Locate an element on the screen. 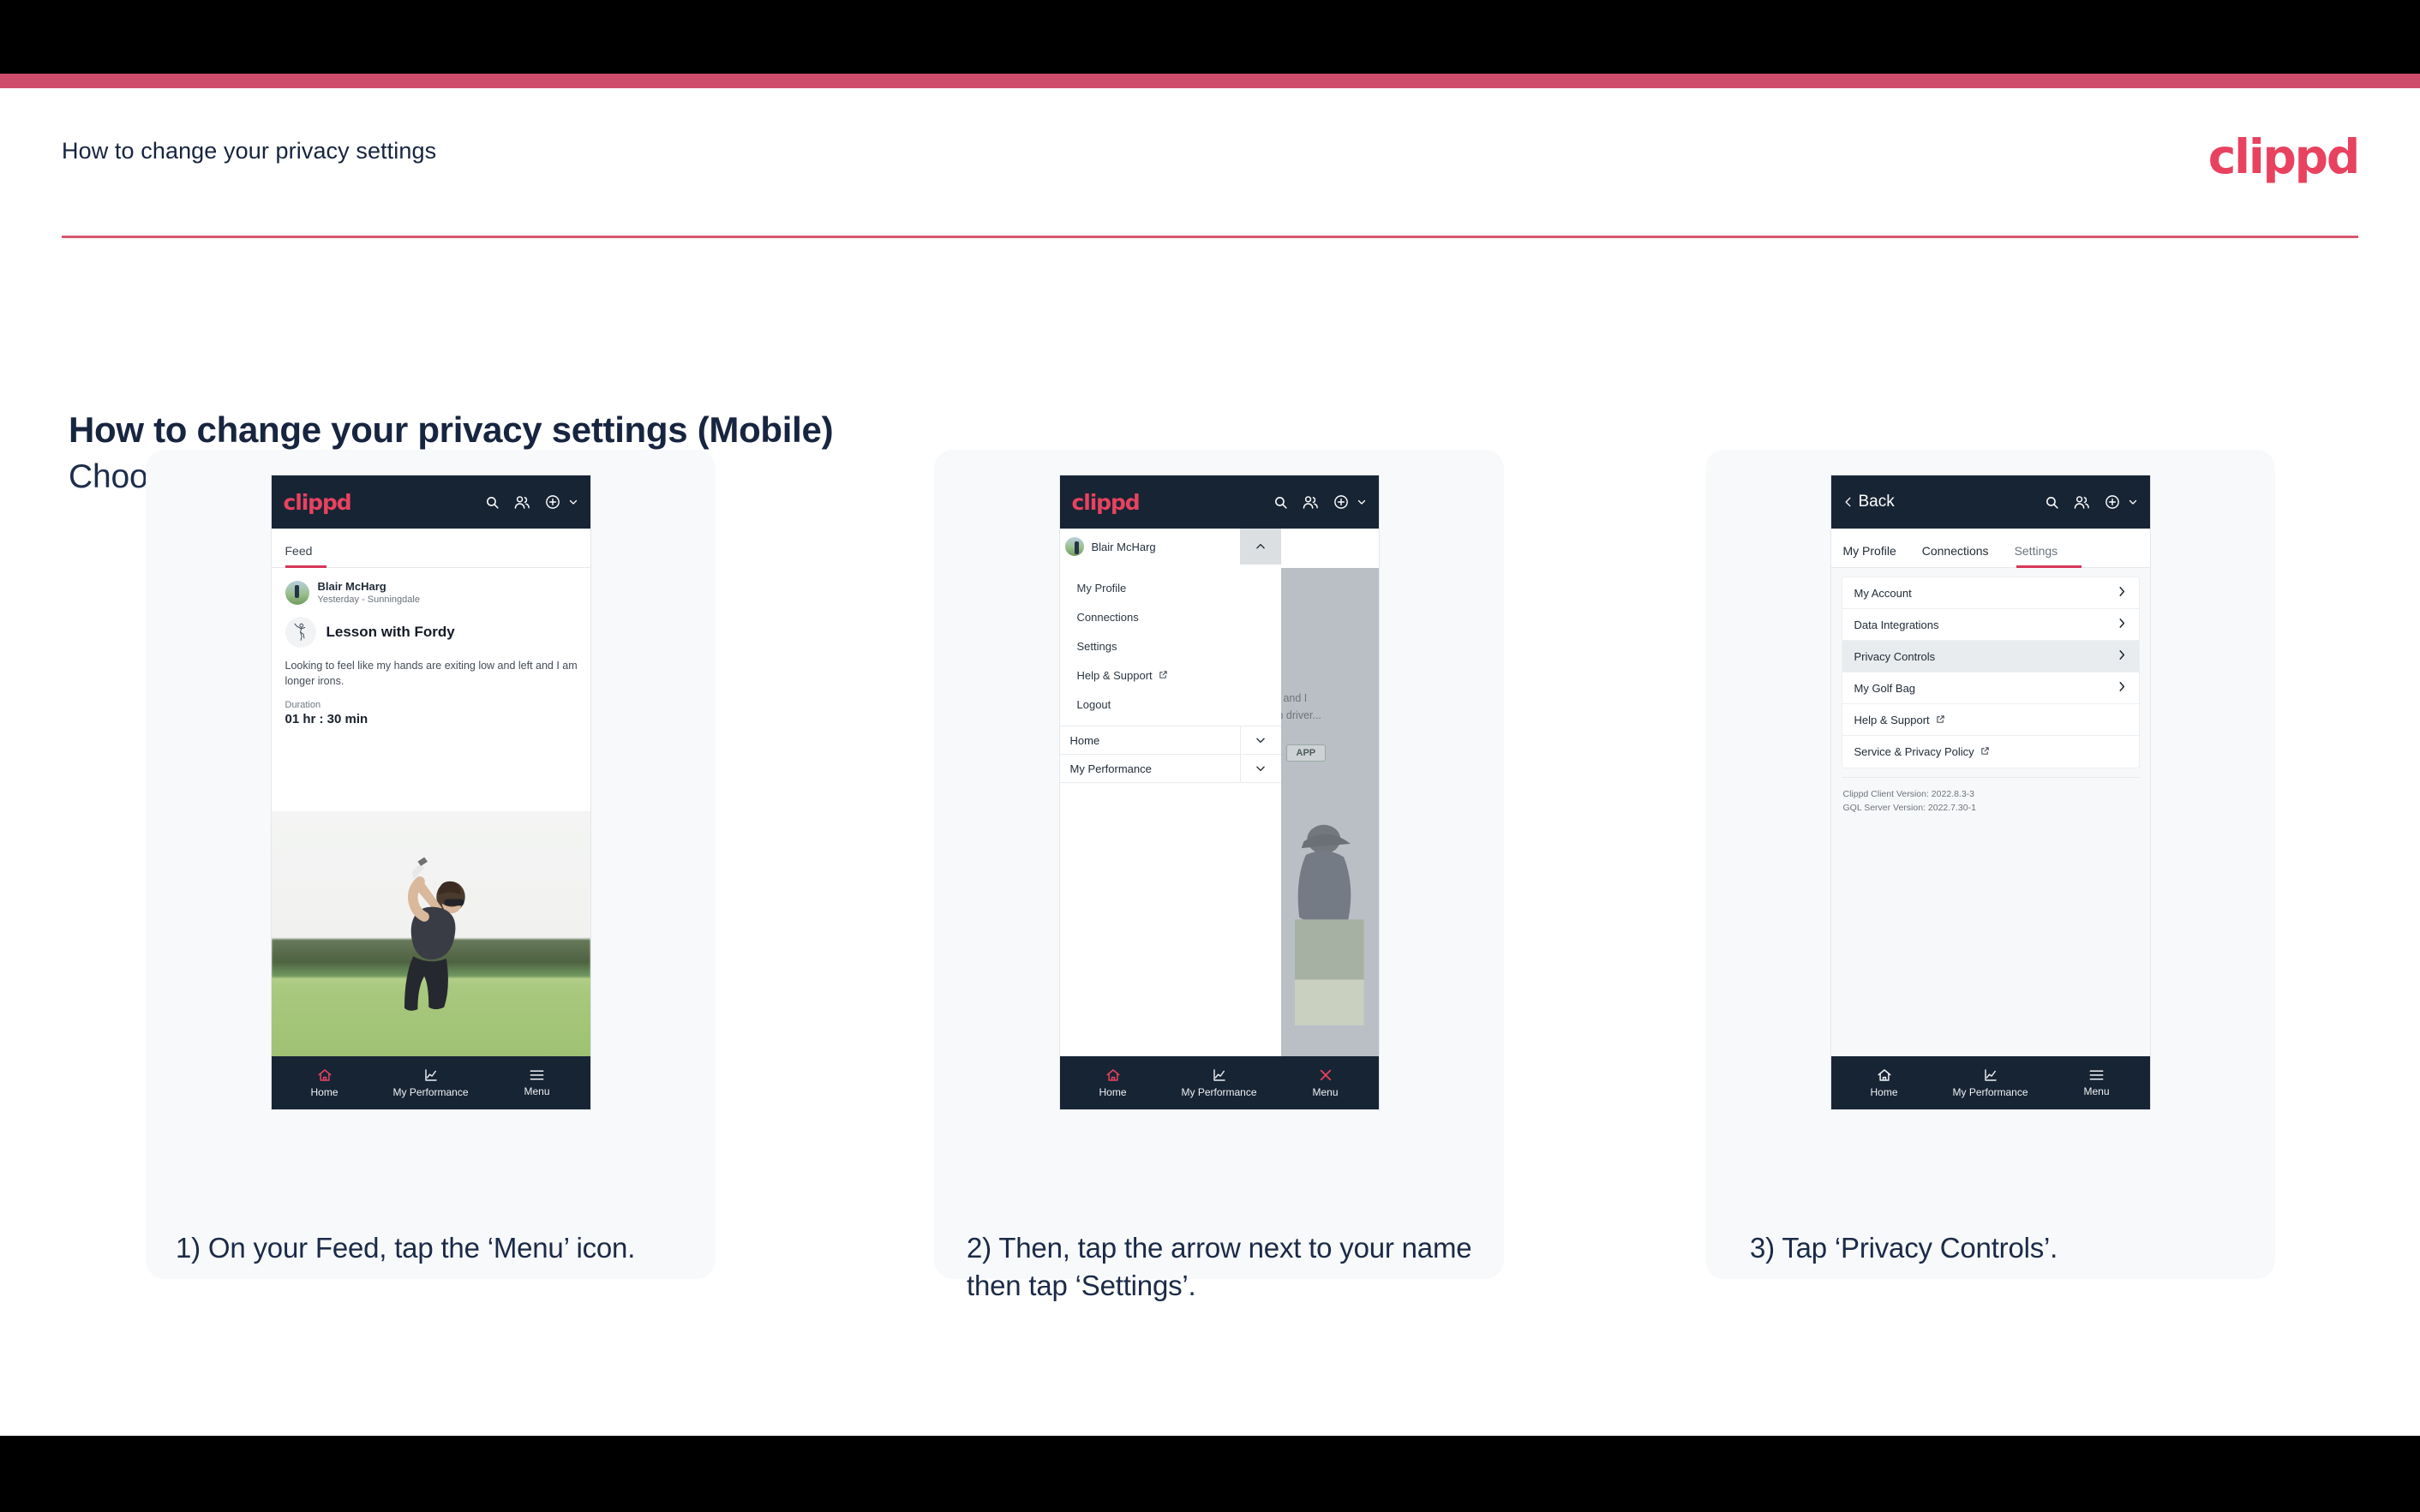  back-button: Back is located at coordinates (1869, 502).